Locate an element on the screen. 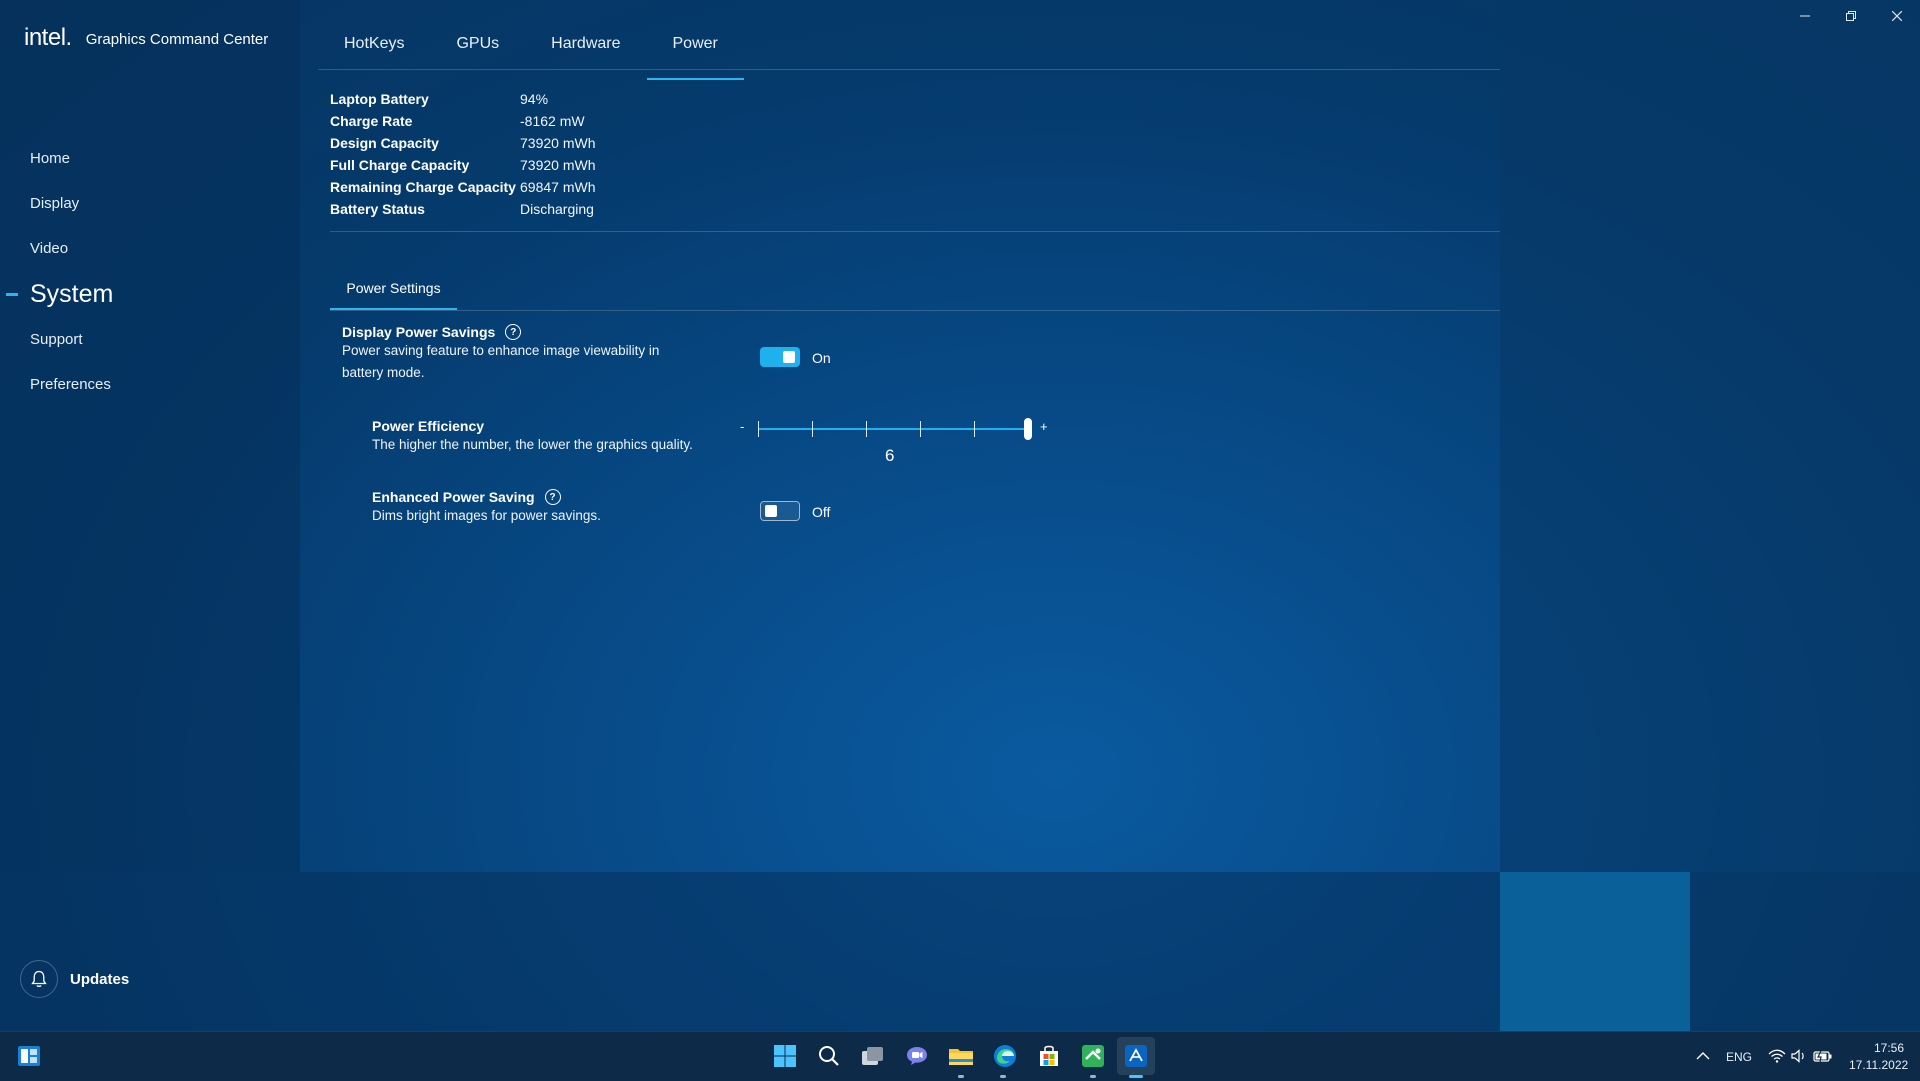 The height and width of the screenshot is (1081, 1920). background-panel-corner is located at coordinates (1805, 951).